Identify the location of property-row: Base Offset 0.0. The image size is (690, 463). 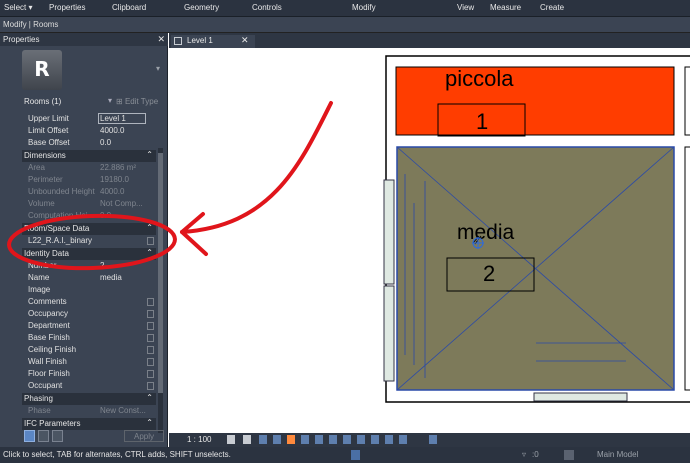
(88, 143).